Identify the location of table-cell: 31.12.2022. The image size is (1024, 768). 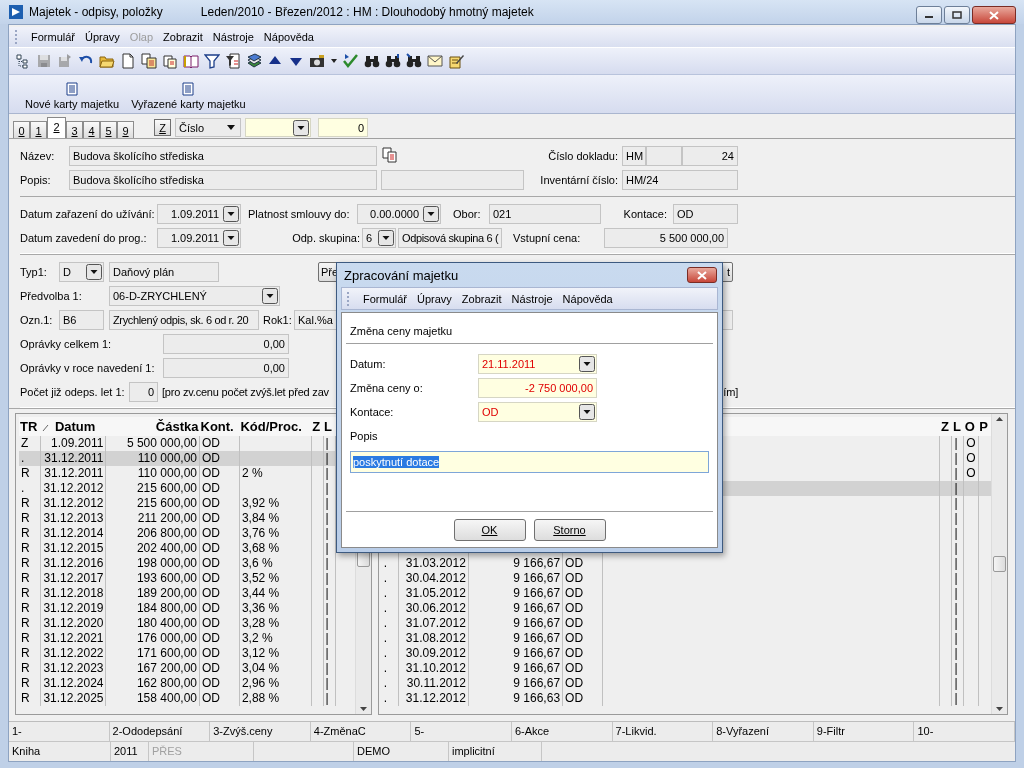
(73, 653).